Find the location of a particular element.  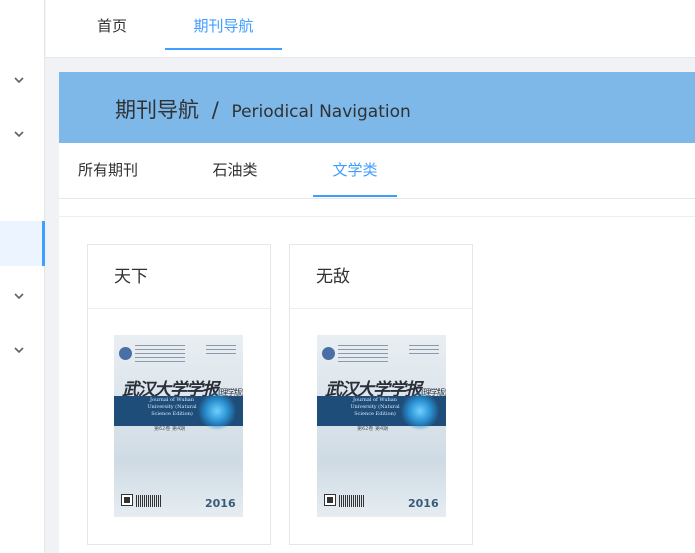

tab-periodical-navigation: 期刊导航 is located at coordinates (223, 25).